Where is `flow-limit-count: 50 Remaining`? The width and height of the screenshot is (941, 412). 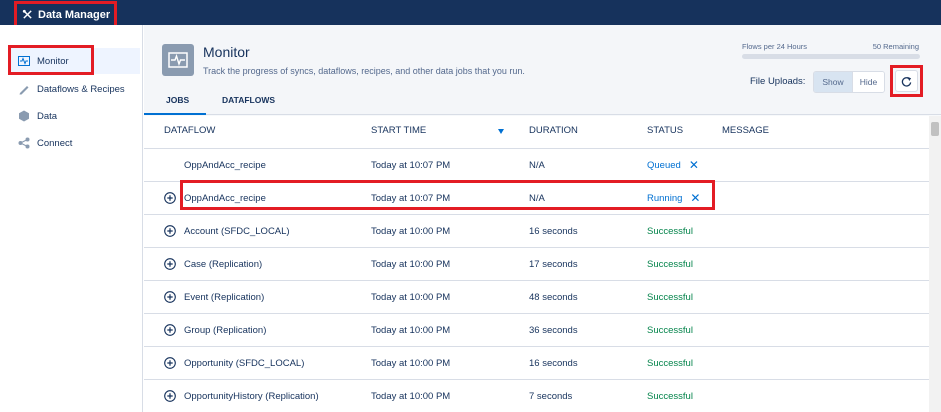 flow-limit-count: 50 Remaining is located at coordinates (895, 46).